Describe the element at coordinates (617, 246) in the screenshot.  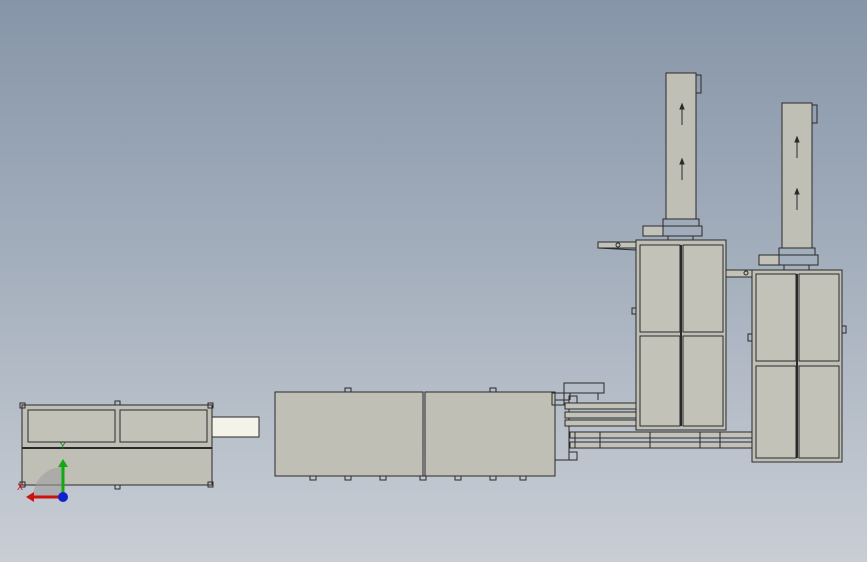
I see `bracket-a` at that location.